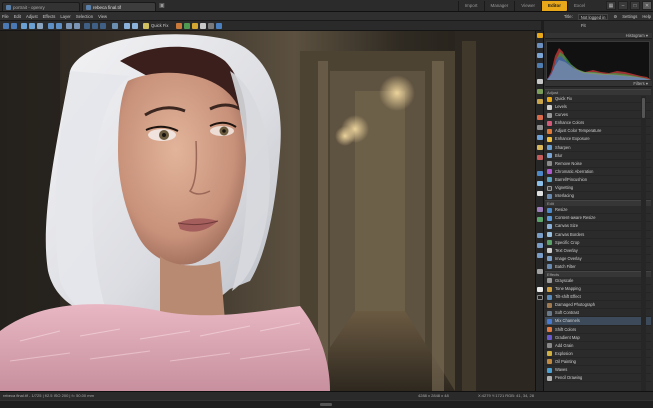  I want to click on open-icon, so click(24, 26).